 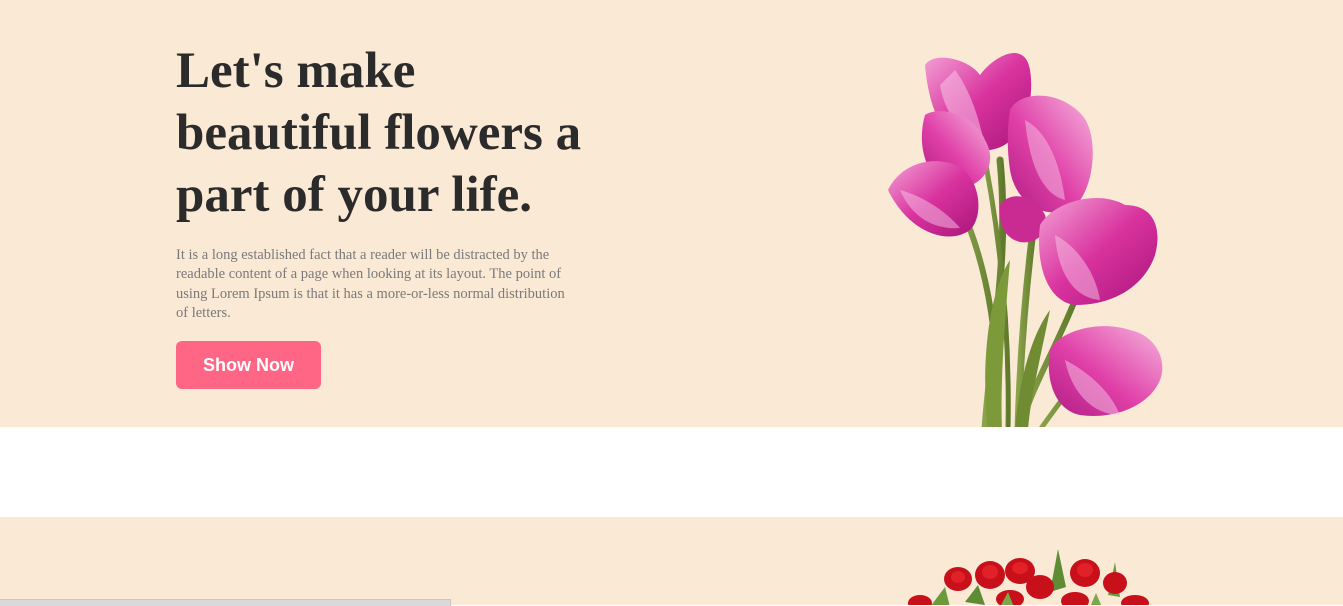 I want to click on tulips-image, so click(x=1025, y=240).